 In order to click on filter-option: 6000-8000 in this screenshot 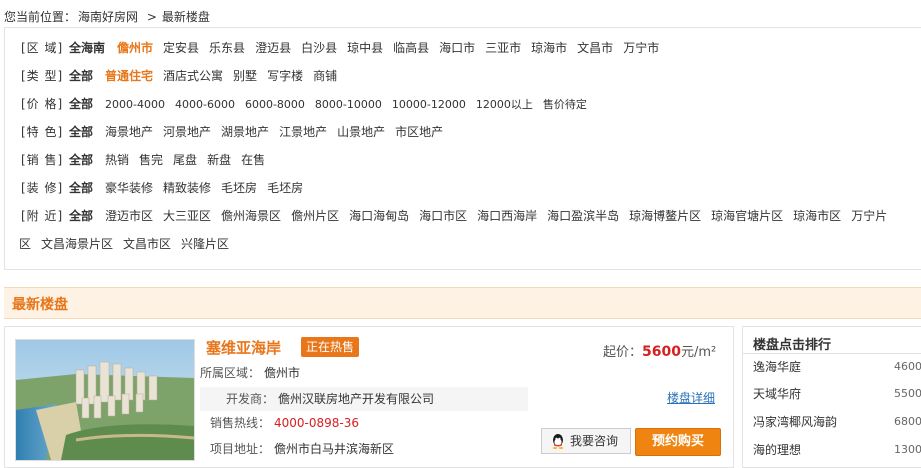, I will do `click(275, 105)`.